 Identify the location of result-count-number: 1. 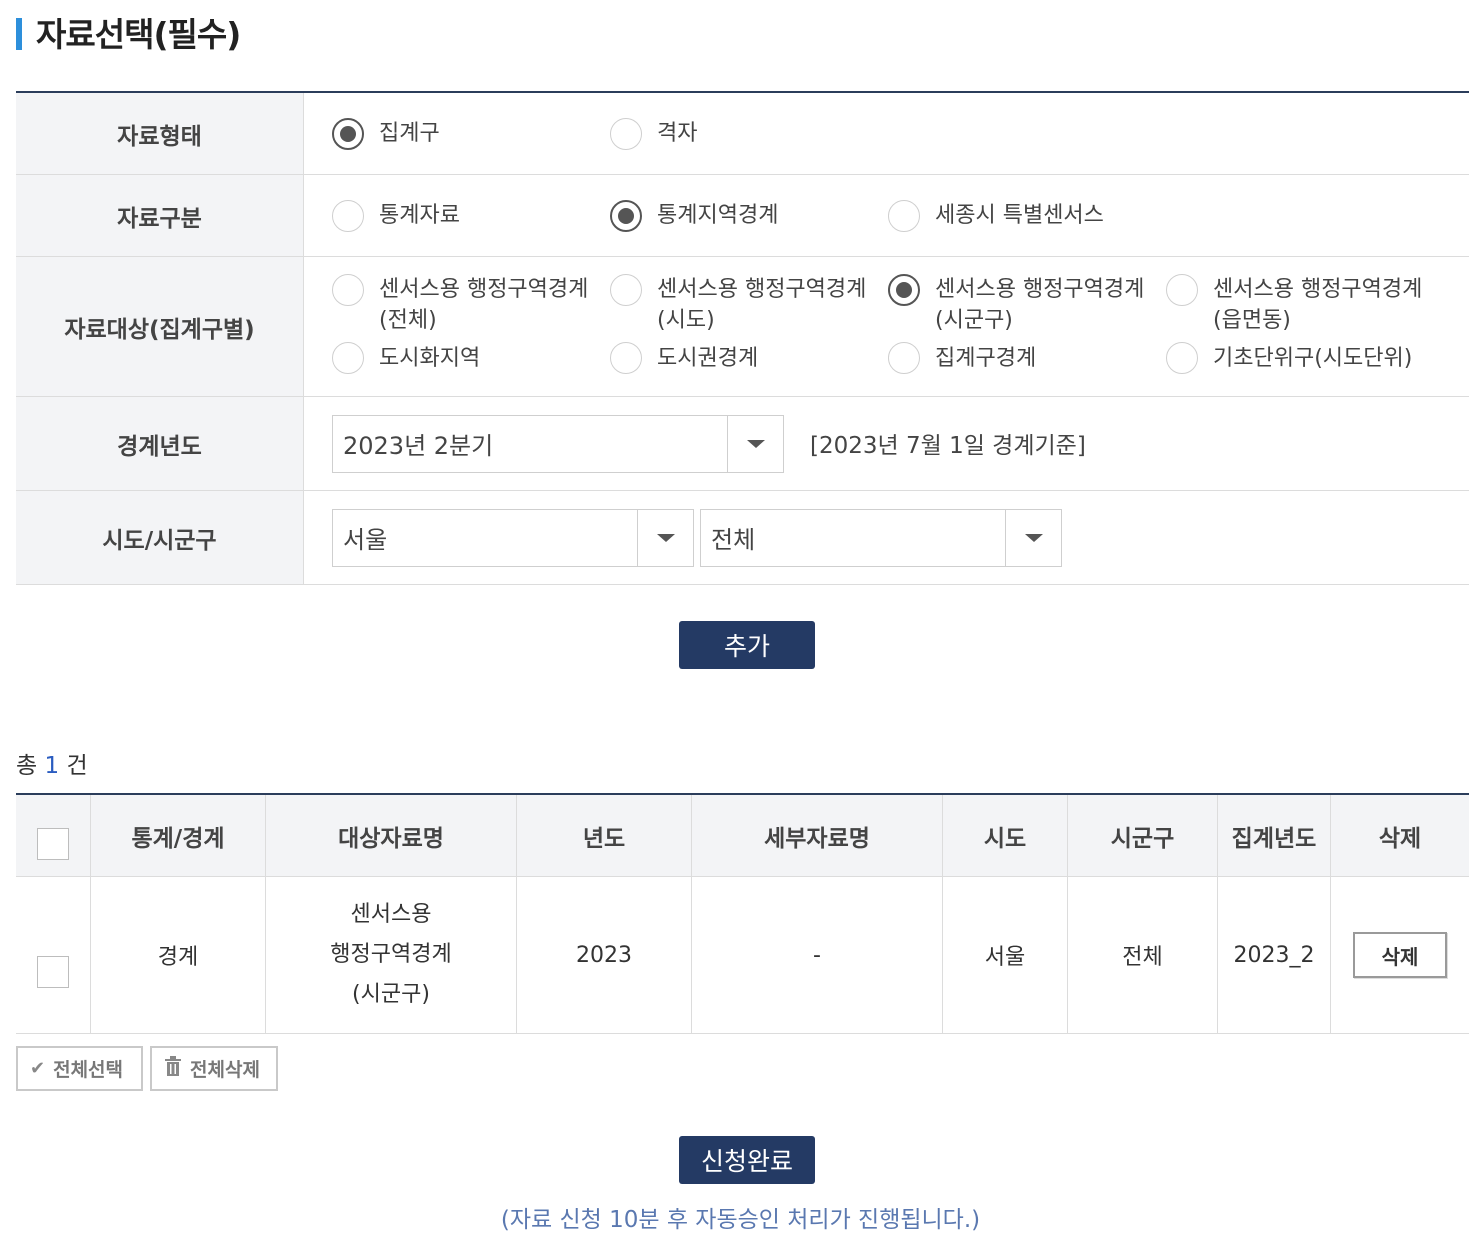
(52, 766).